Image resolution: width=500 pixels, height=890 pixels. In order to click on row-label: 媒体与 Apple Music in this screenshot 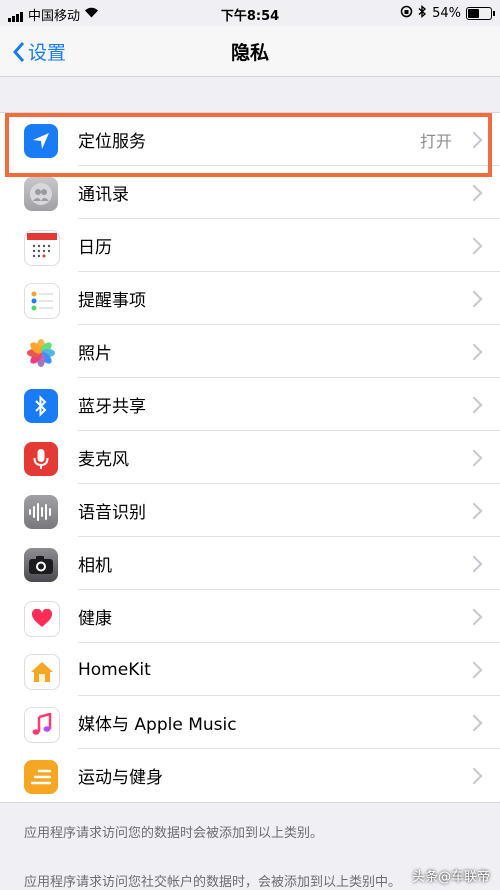, I will do `click(157, 725)`.